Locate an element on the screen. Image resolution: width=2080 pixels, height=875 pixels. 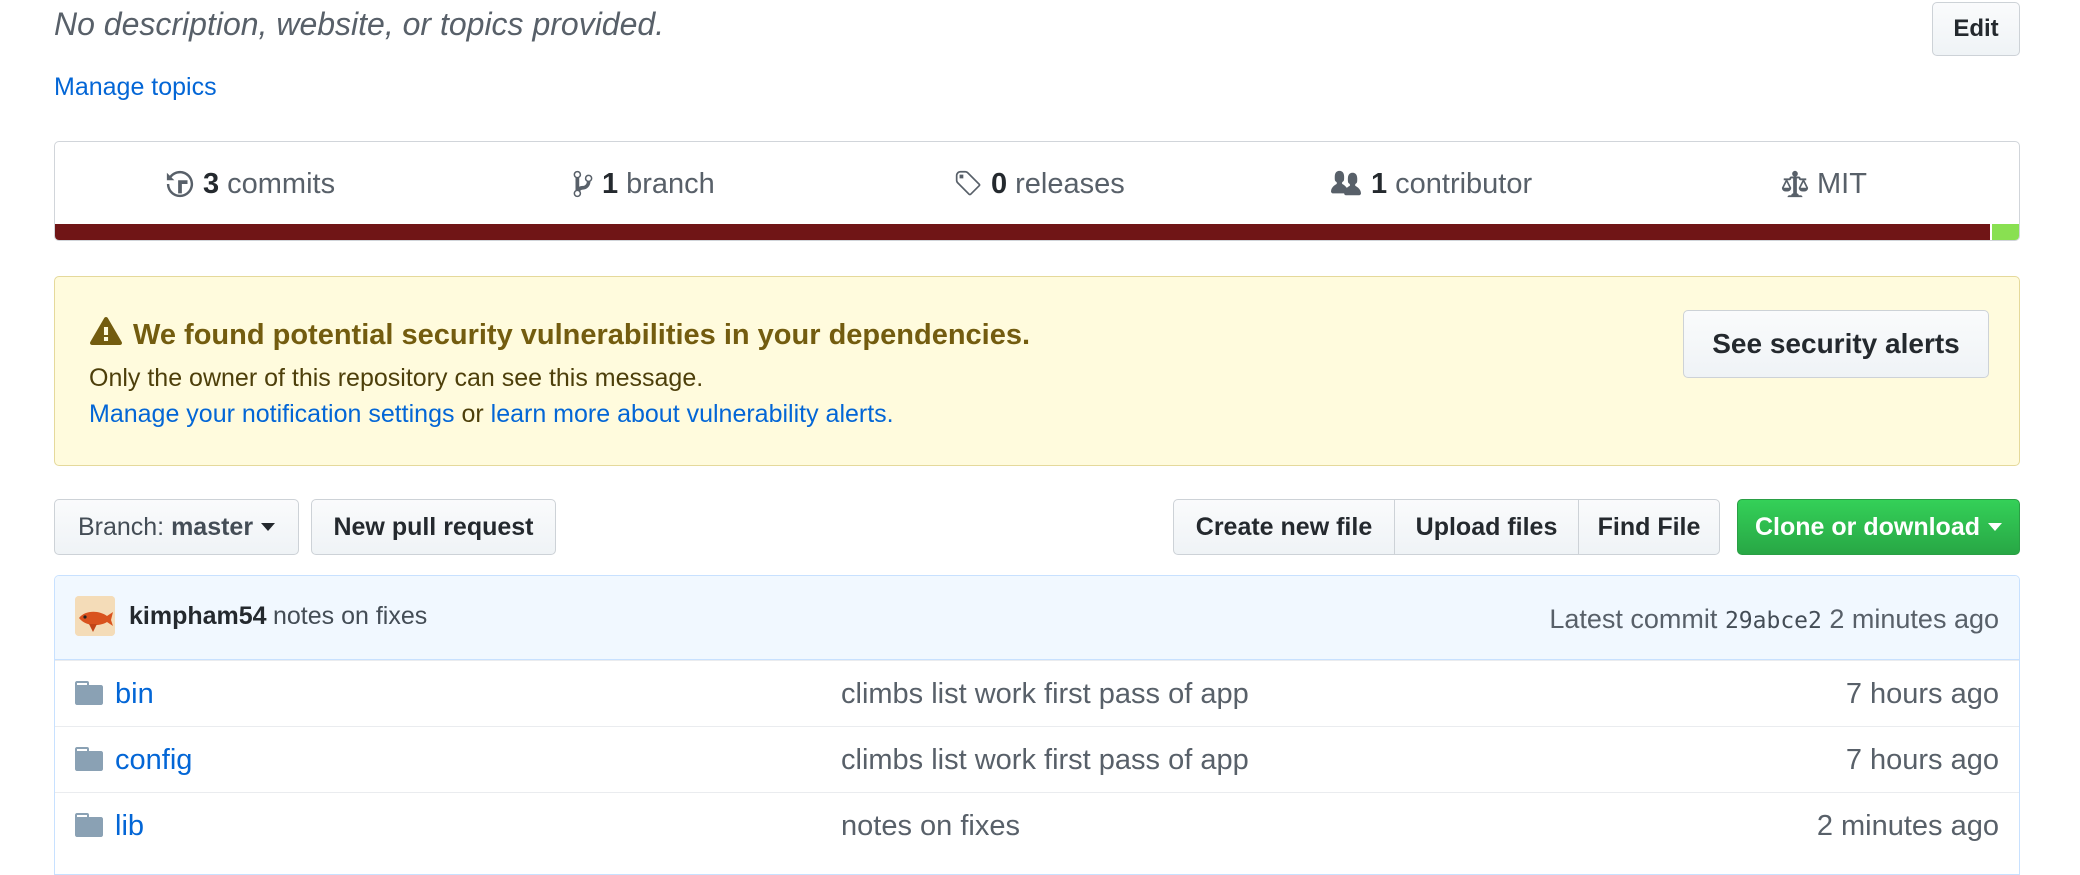
commits-count: 3 is located at coordinates (211, 183).